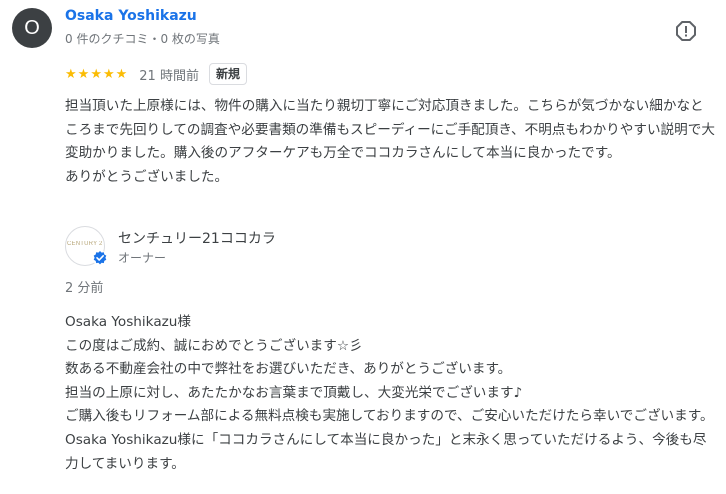  What do you see at coordinates (142, 39) in the screenshot?
I see `reviewer-meta: 0 件のクチコミ・0 枚の写真` at bounding box center [142, 39].